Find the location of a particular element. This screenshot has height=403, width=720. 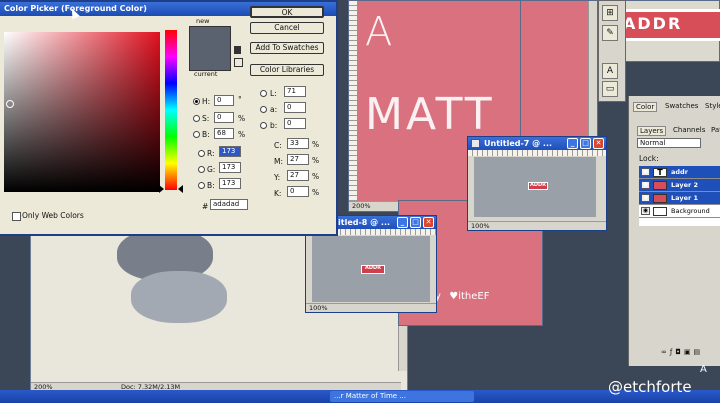

link-layers-icon: ∞ is located at coordinates (665, 352).